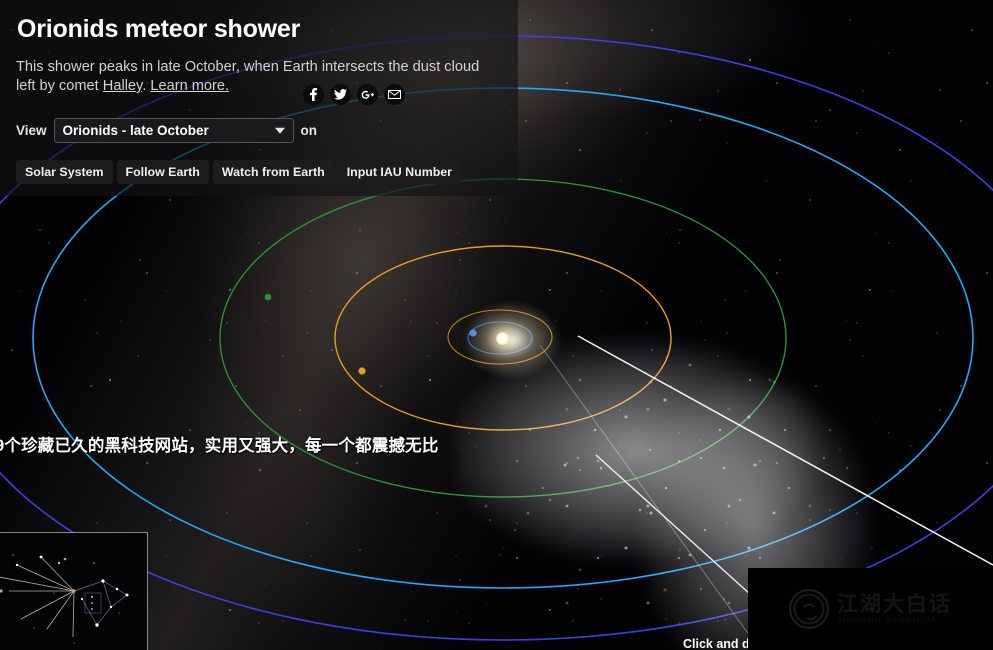 The height and width of the screenshot is (650, 993). I want to click on chinese-banner-text: 9个珍藏已久的黑科技网站，实用又强大，每一个都震撼无比, so click(219, 446).